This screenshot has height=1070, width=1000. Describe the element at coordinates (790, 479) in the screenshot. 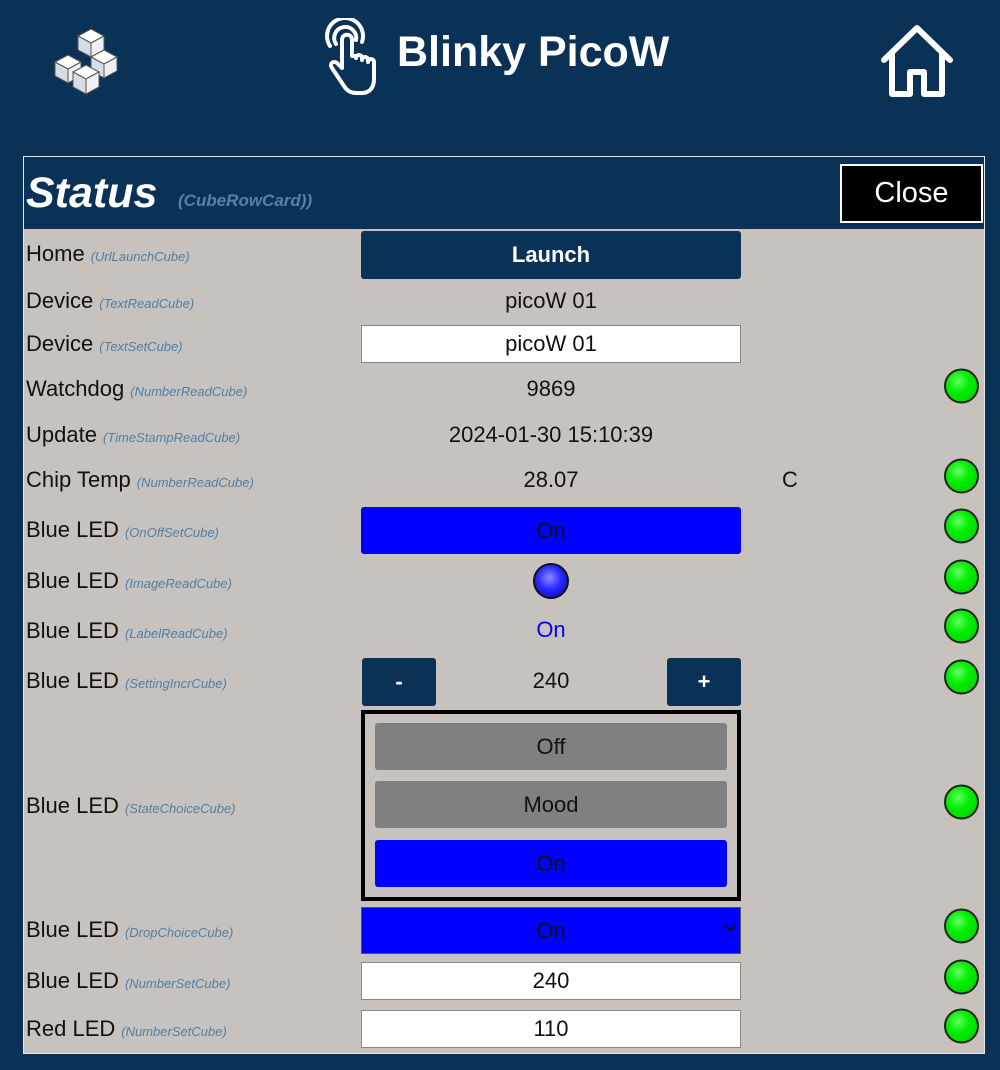

I see `temp-unit: C` at that location.